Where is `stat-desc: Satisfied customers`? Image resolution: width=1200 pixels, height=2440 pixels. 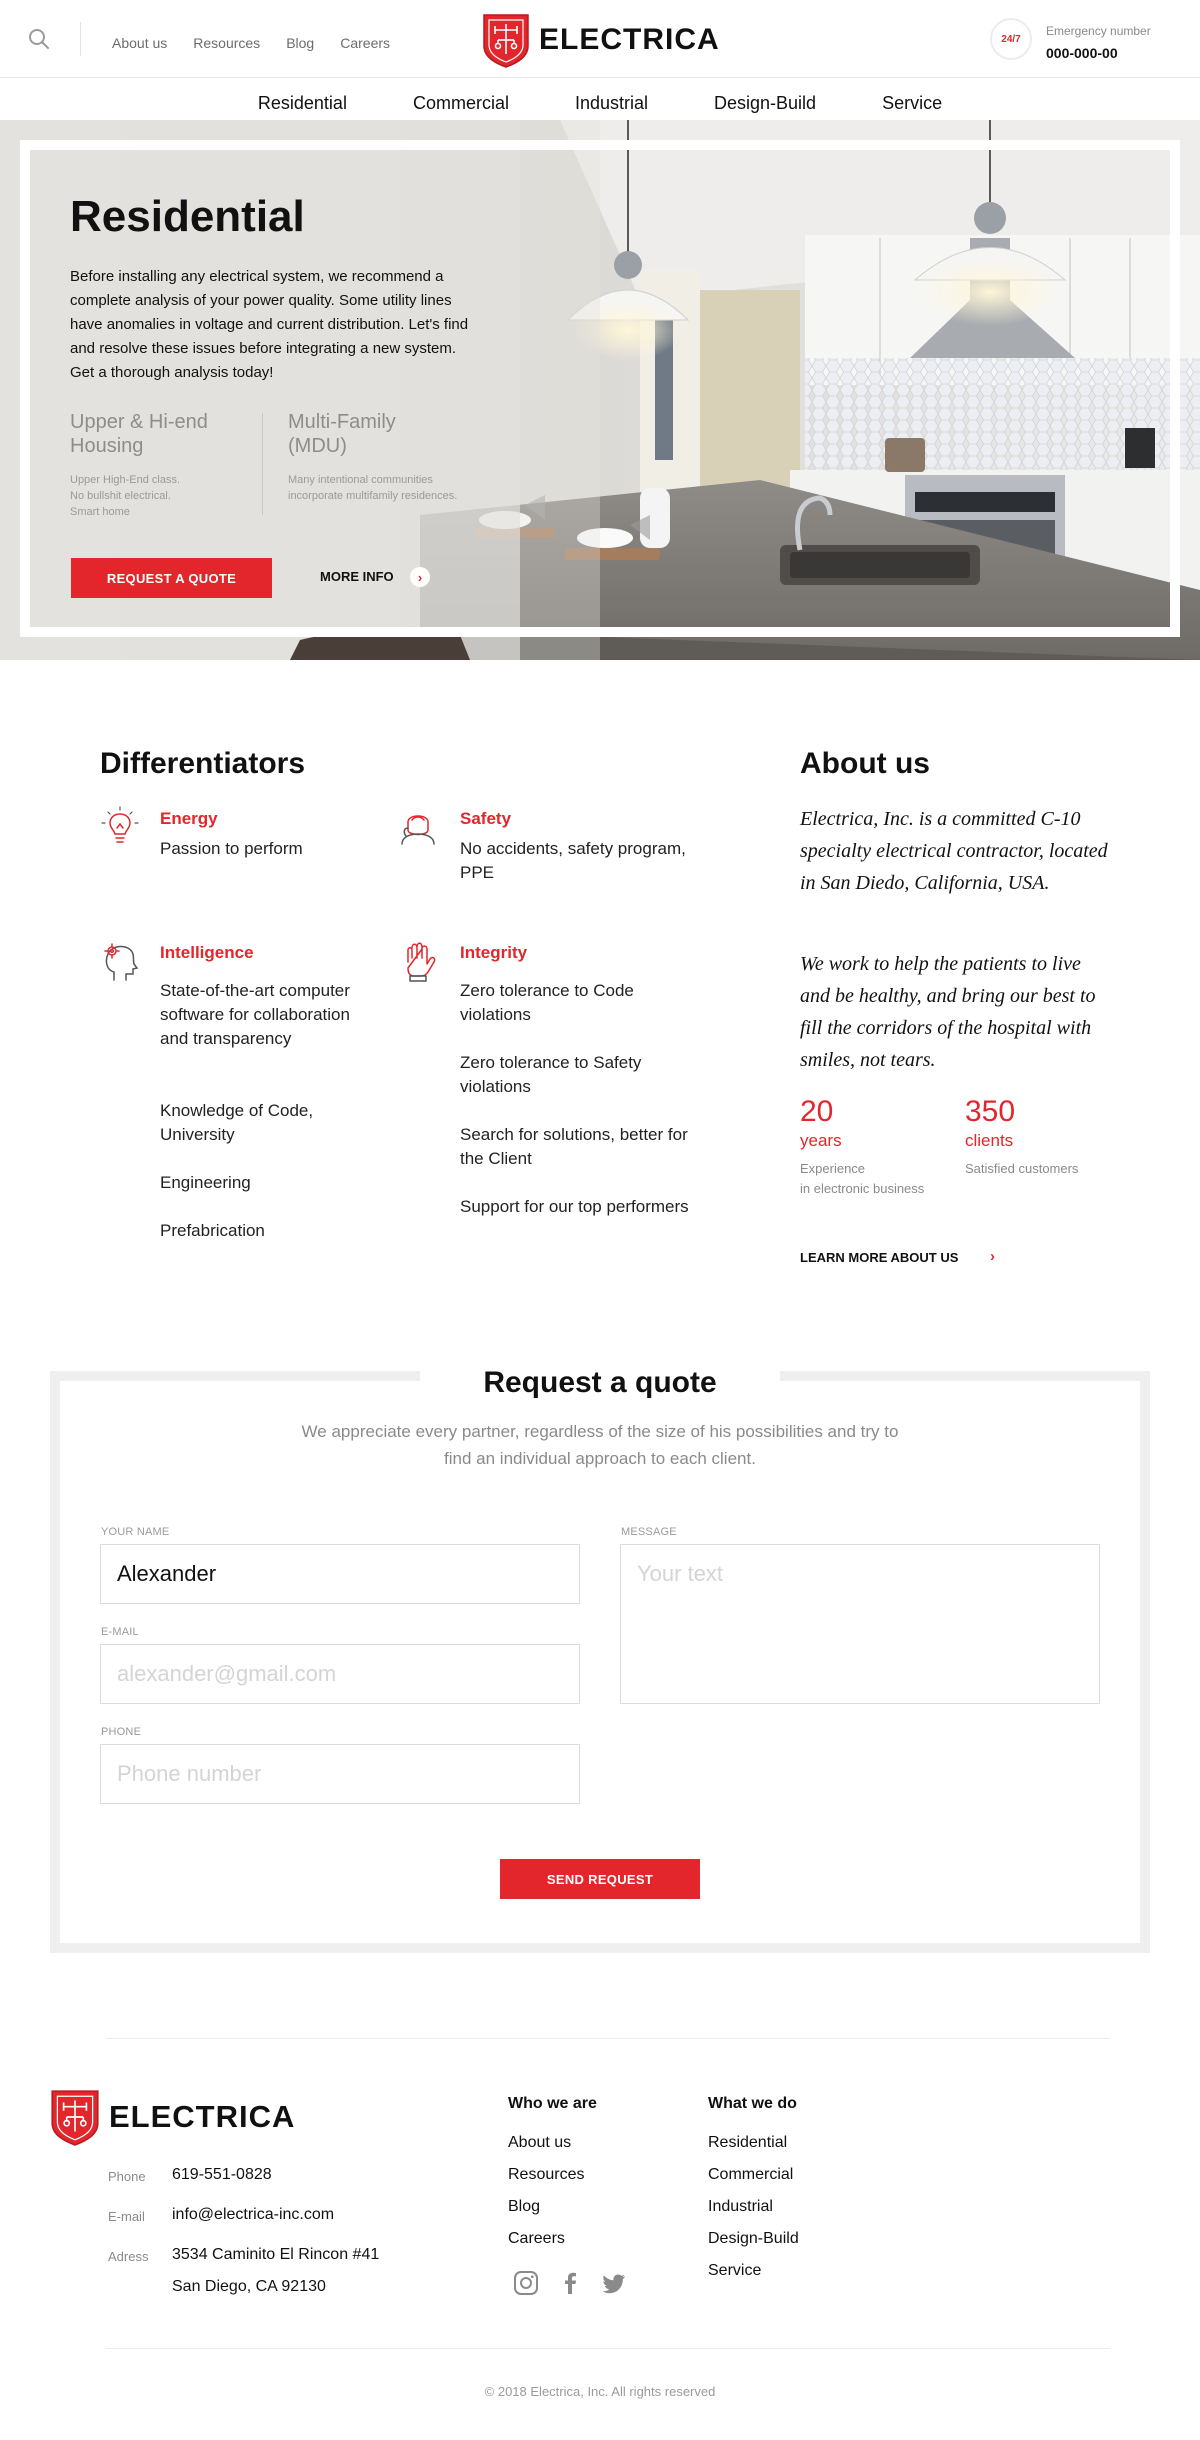 stat-desc: Satisfied customers is located at coordinates (1021, 1169).